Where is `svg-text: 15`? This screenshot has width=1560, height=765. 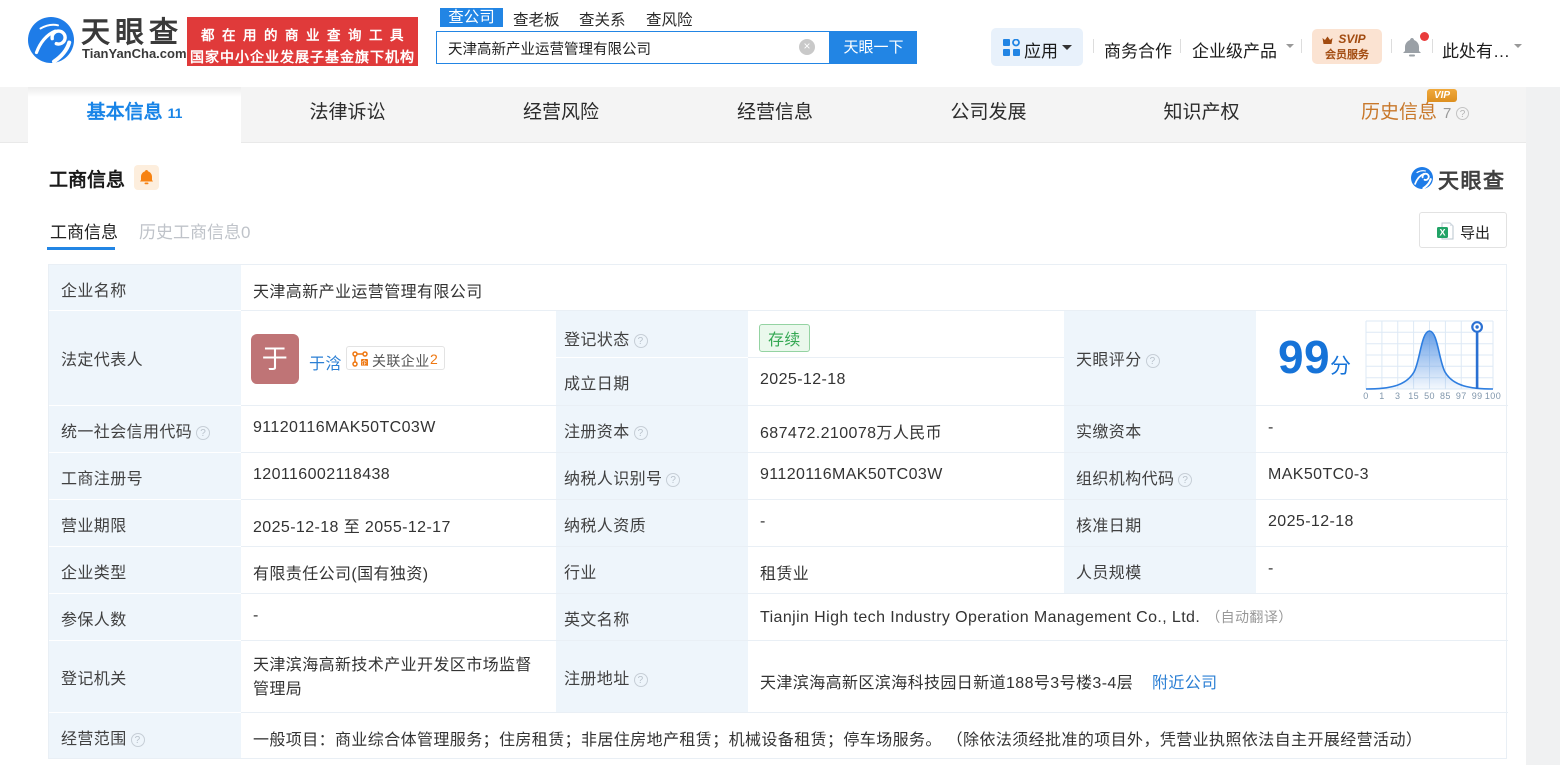 svg-text: 15 is located at coordinates (1413, 396).